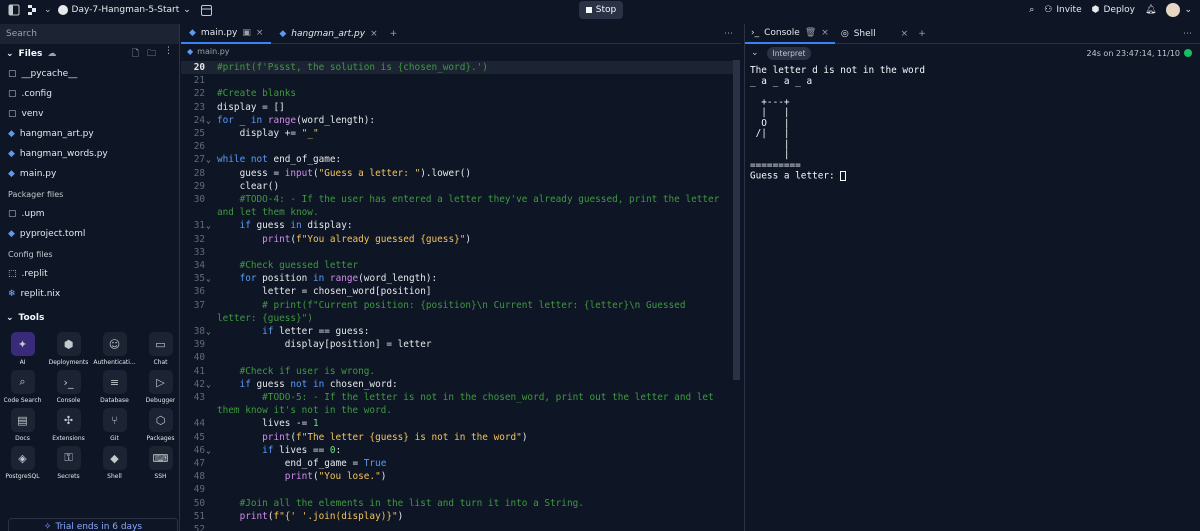  What do you see at coordinates (469, 384) in the screenshot?
I see `code-line: if guess not in chosen_word:` at bounding box center [469, 384].